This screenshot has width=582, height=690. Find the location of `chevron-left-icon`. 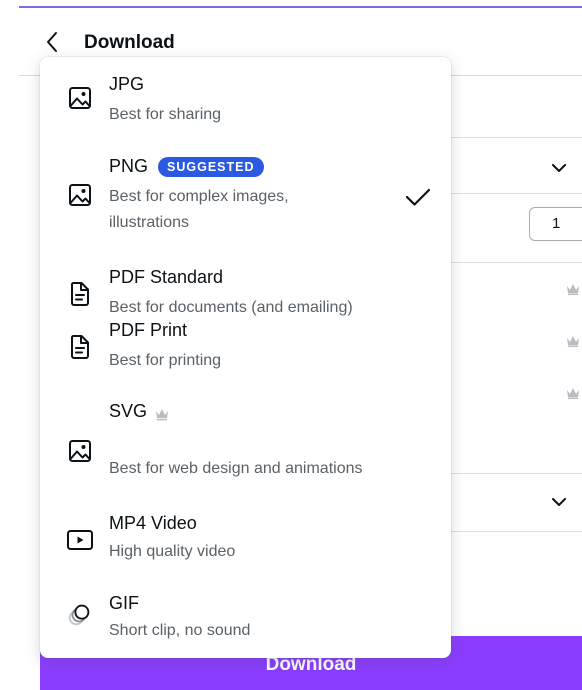

chevron-left-icon is located at coordinates (52, 44).